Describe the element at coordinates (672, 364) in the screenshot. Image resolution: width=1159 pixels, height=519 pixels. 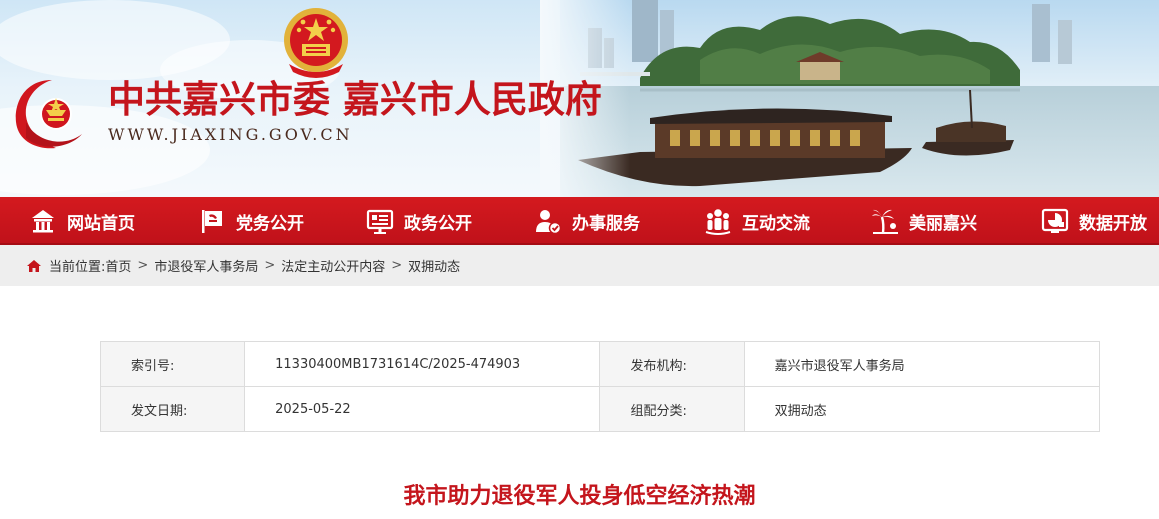
I see `publisher-label: 发布机构:` at that location.